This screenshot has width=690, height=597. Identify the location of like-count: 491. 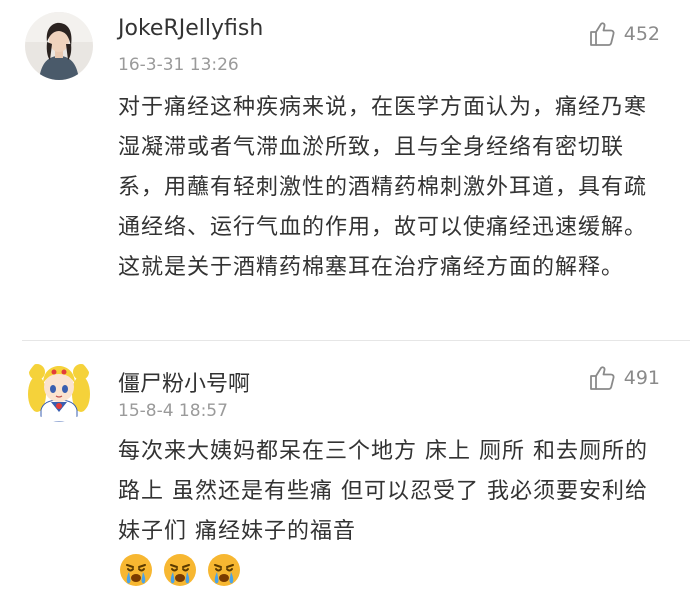
(641, 378).